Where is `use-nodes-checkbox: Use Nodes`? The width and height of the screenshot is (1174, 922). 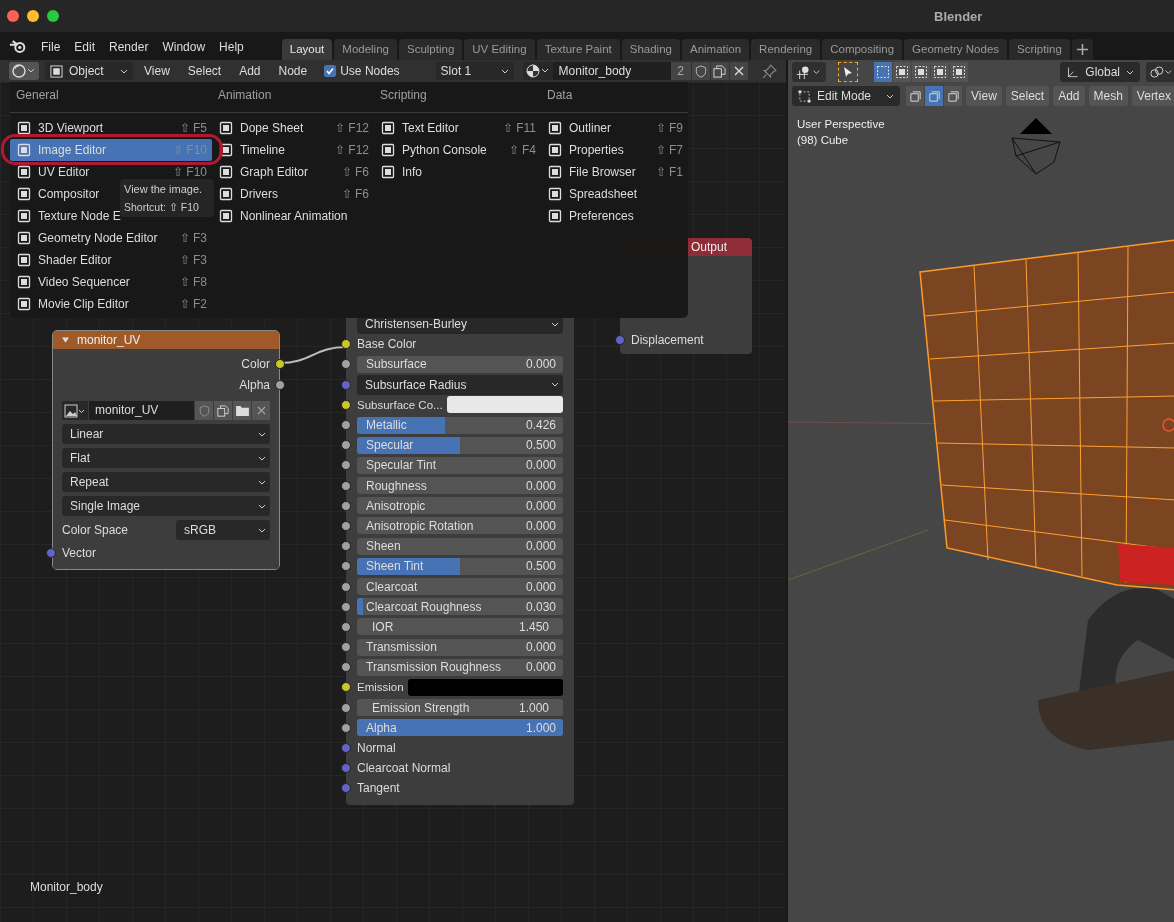 use-nodes-checkbox: Use Nodes is located at coordinates (362, 71).